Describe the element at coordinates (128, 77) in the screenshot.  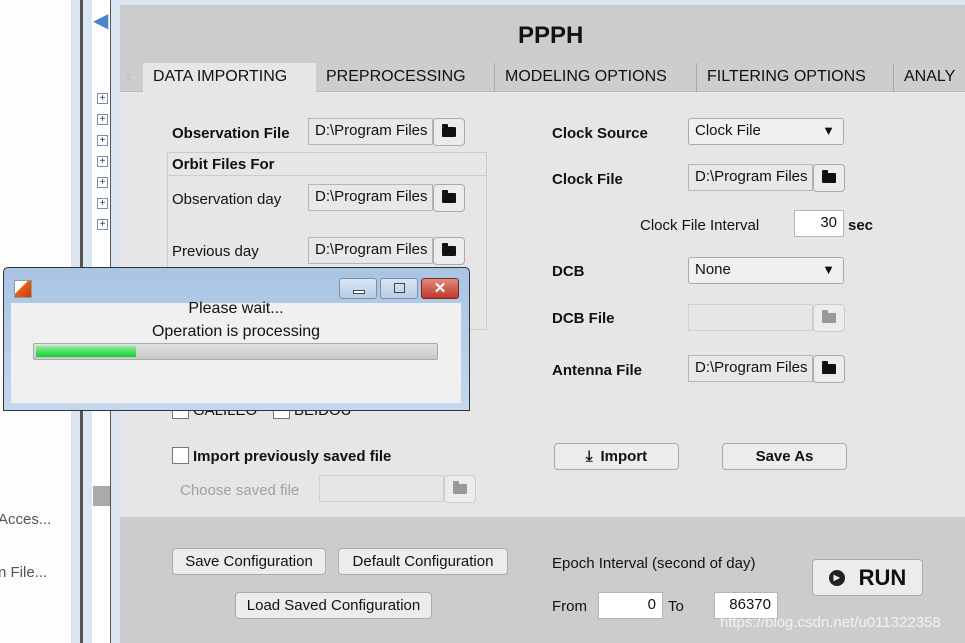
I see `tab-scroll-left-icon: ‹` at that location.